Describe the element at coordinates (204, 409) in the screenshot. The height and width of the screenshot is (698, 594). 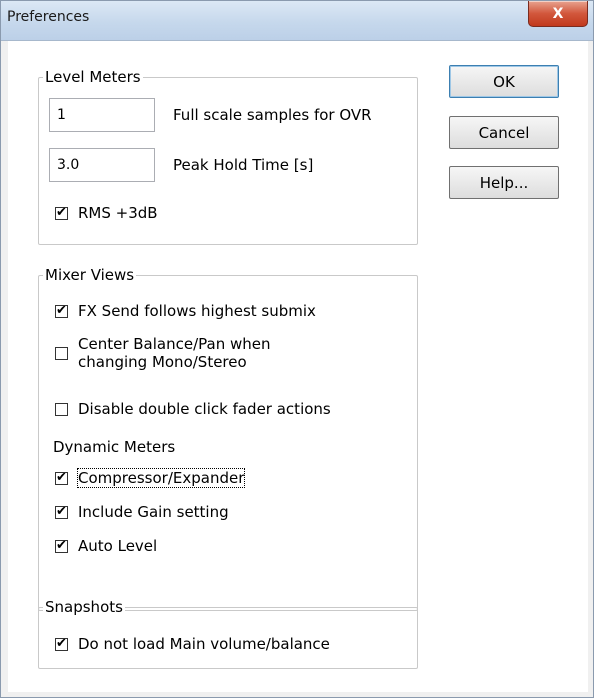
I see `disable-double-click-label: Disable double click fader actions` at that location.